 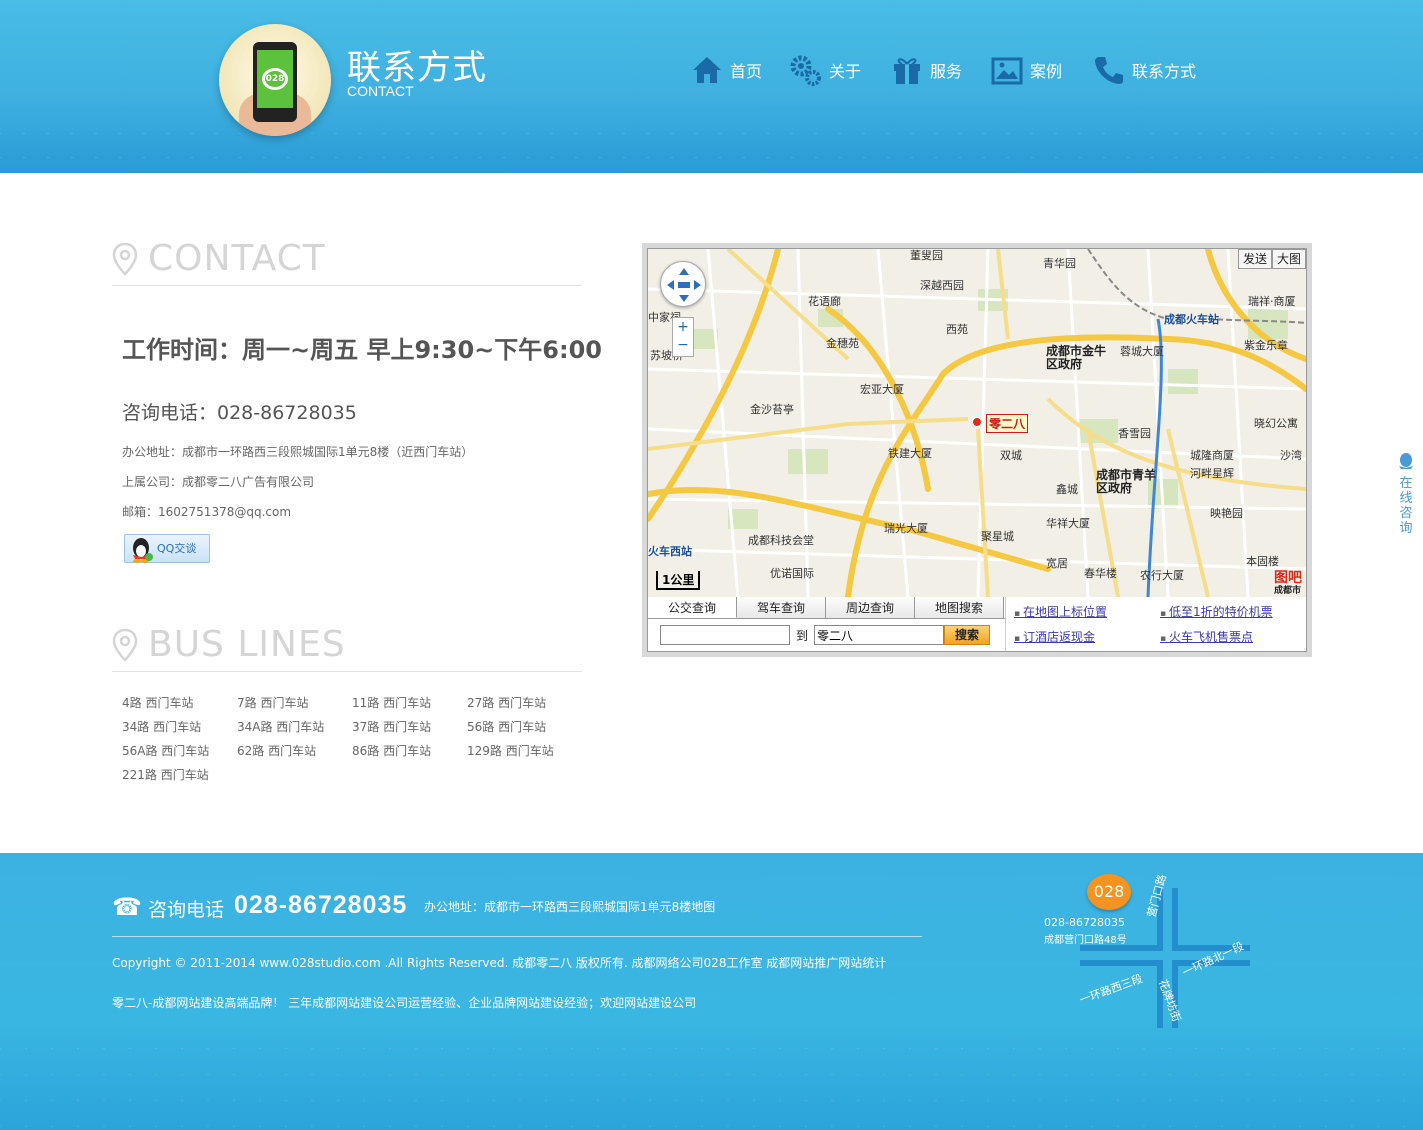 I want to click on page-title: 联系方式, so click(x=417, y=68).